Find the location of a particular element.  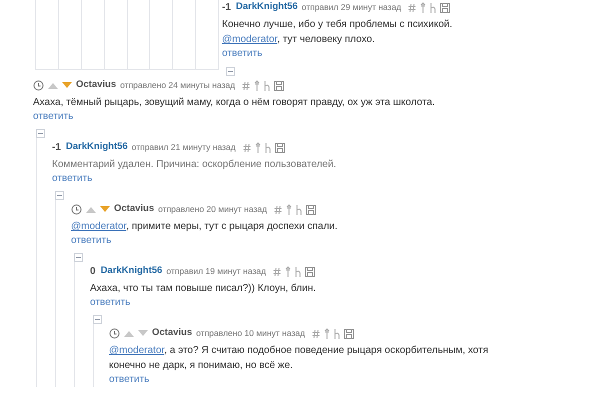

comment-time: отправлено 24 минуты назад is located at coordinates (178, 85).